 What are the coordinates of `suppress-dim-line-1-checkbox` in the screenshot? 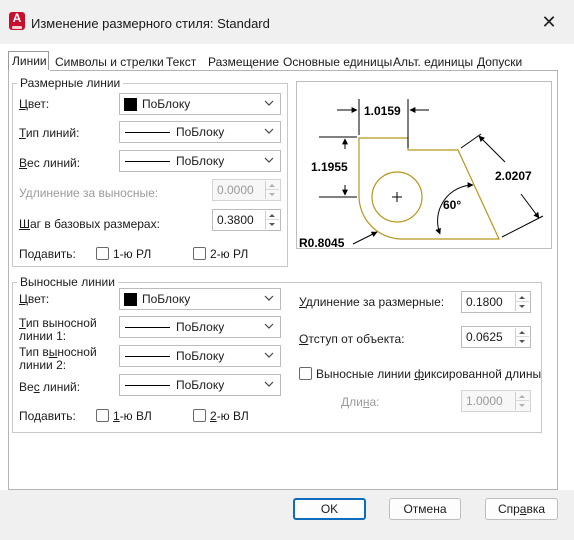 It's located at (102, 253).